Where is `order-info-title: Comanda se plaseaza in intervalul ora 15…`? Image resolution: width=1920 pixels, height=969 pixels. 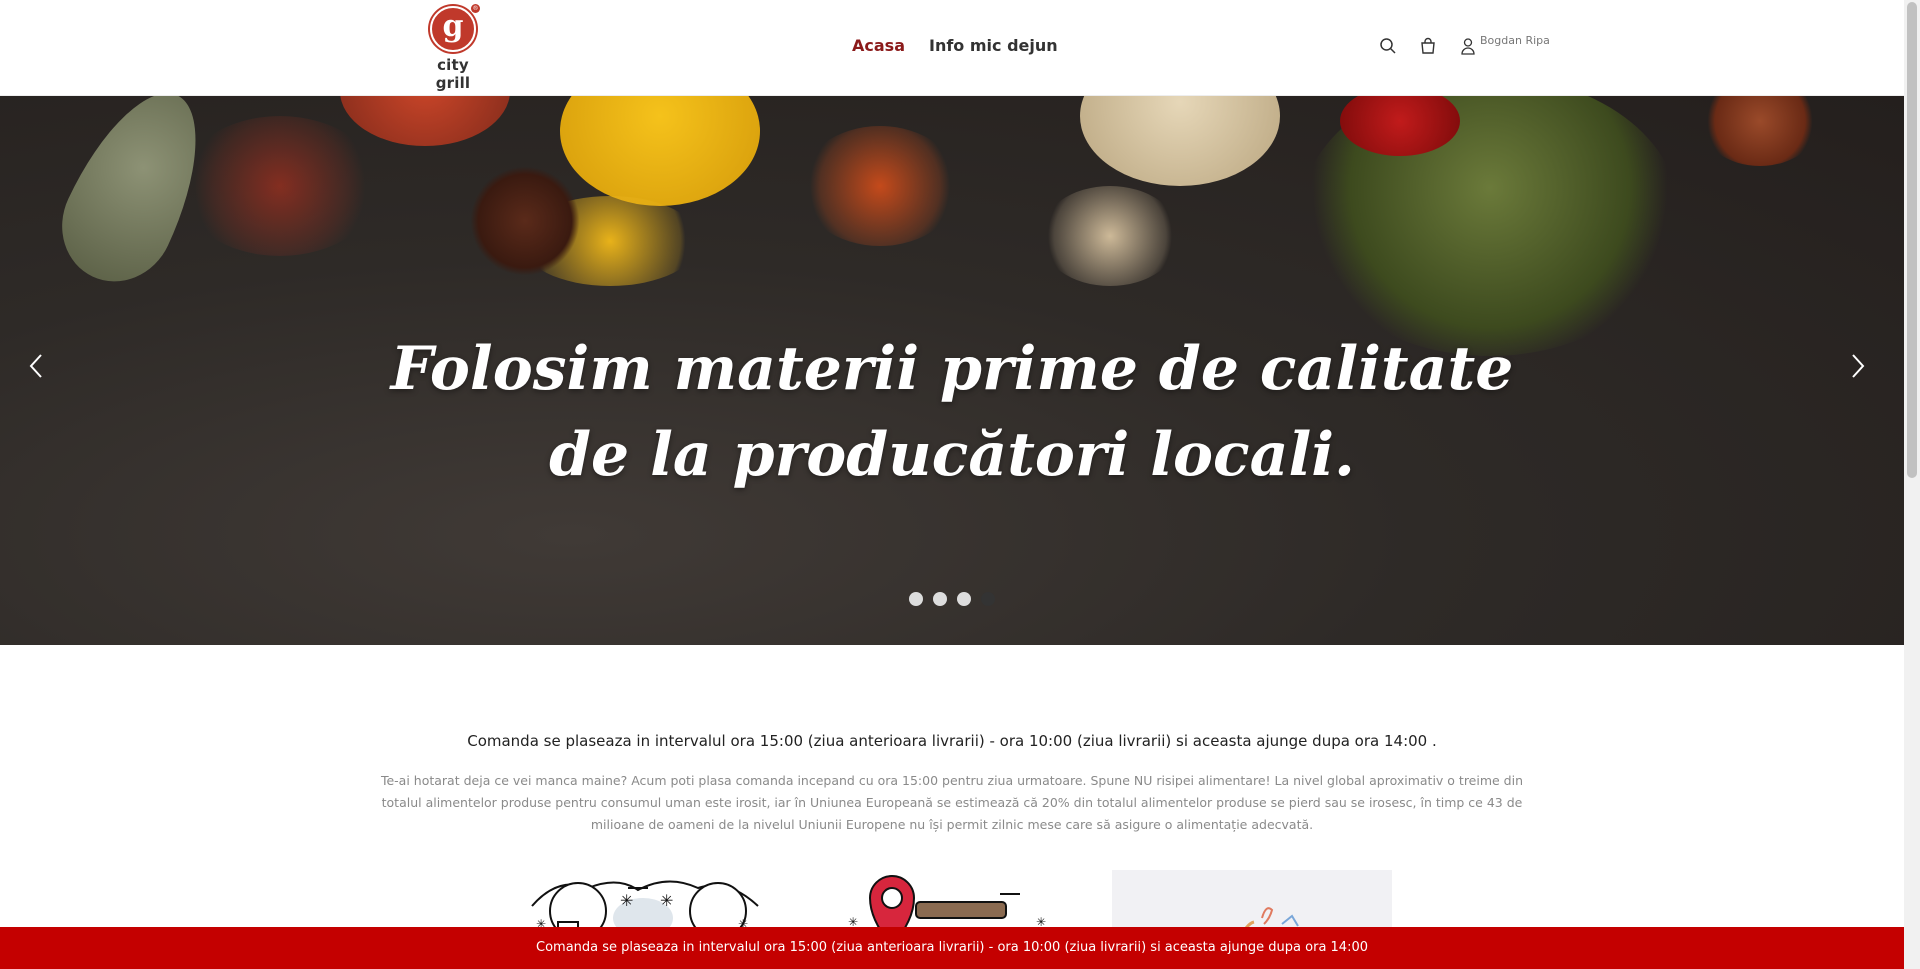
order-info-title: Comanda se plaseaza in intervalul ora 15… is located at coordinates (952, 741).